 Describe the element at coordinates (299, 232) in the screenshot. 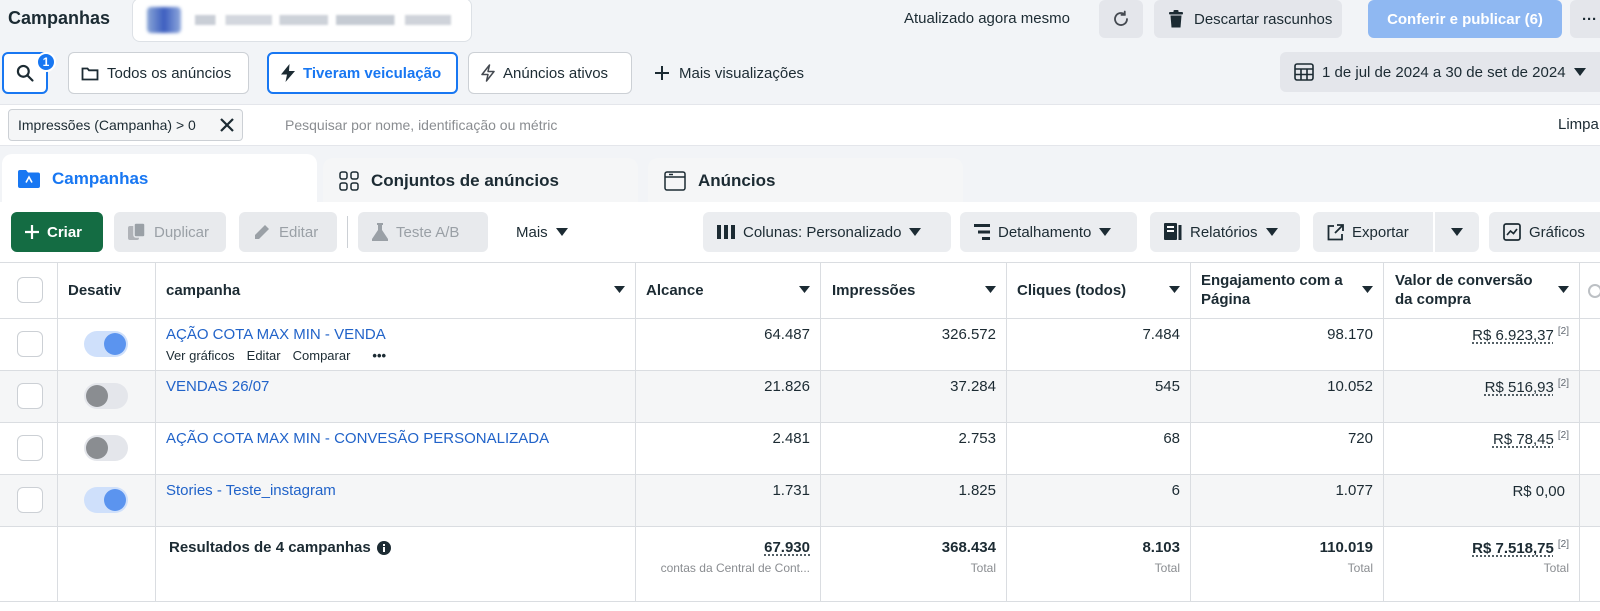

I see `edit-label: Editar` at that location.